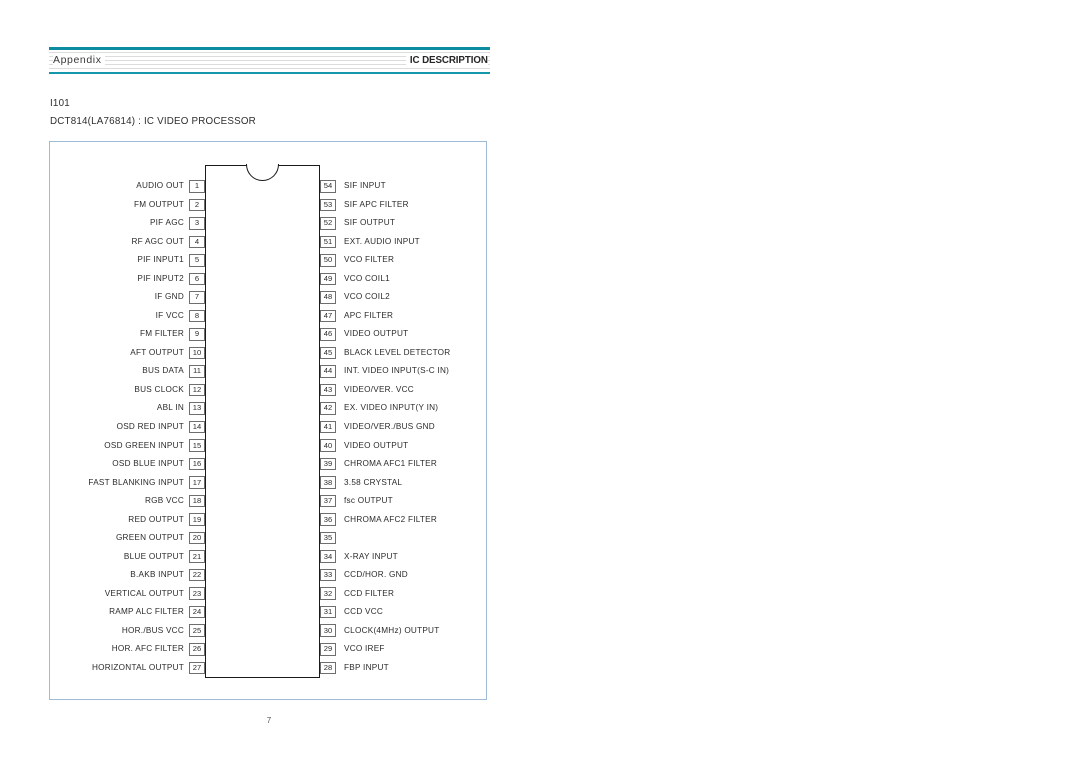 The image size is (1080, 763). What do you see at coordinates (197, 297) in the screenshot?
I see `pin-number-7: 7` at bounding box center [197, 297].